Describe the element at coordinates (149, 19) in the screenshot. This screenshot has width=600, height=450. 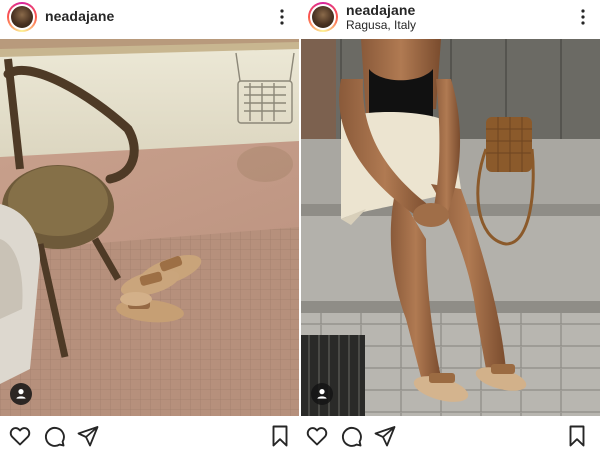
I see `post-header: neadajane` at that location.